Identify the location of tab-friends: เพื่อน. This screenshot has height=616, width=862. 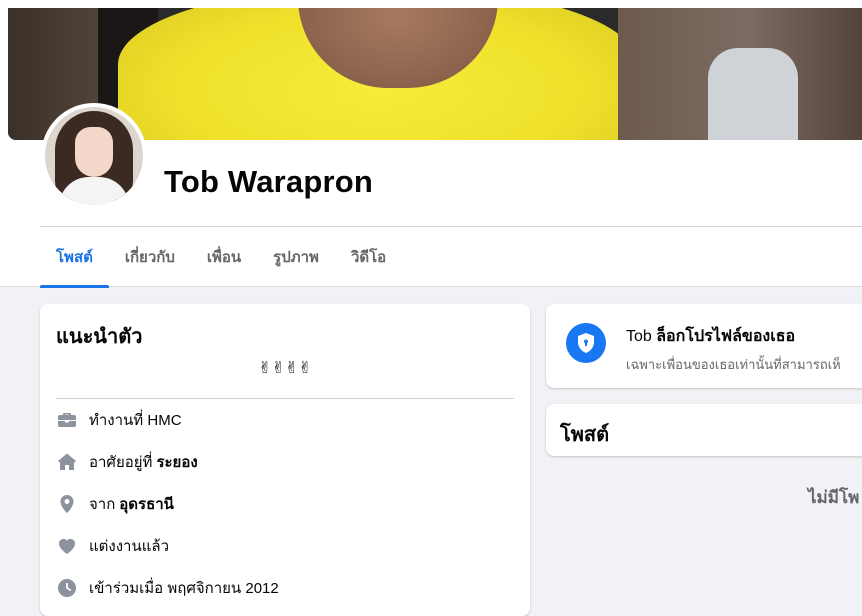
(224, 257).